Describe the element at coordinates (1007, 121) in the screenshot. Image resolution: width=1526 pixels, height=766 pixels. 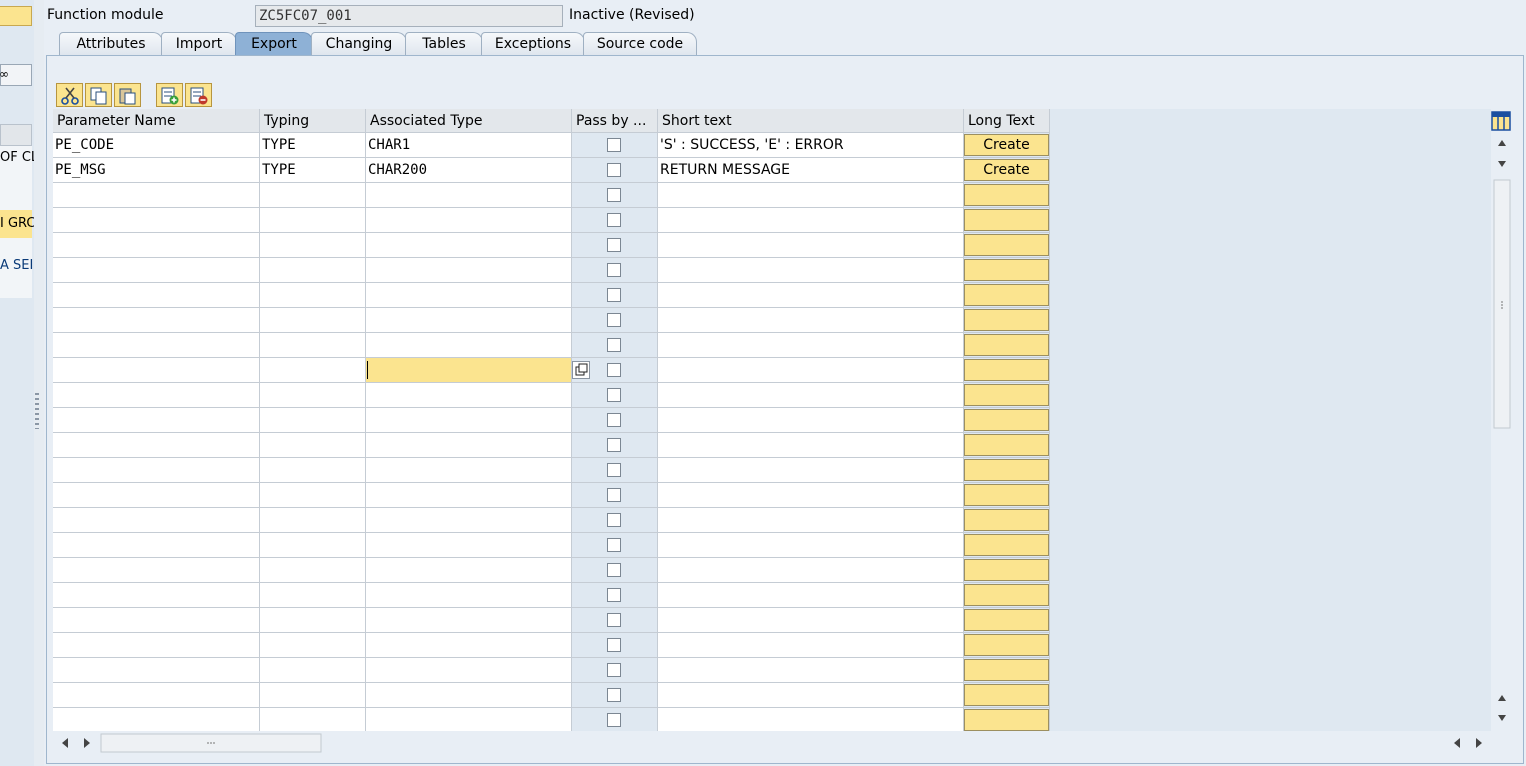
I see `column-header-long-text: Long Text` at that location.